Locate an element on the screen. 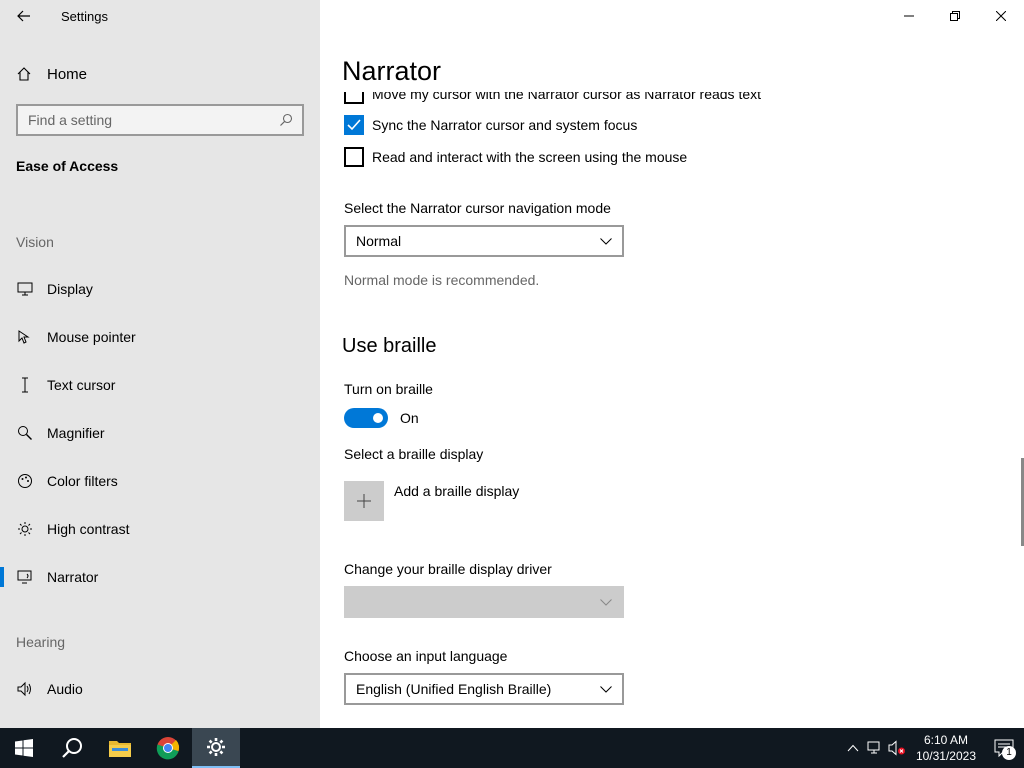 The image size is (1024, 768). file-explorer-button is located at coordinates (120, 748).